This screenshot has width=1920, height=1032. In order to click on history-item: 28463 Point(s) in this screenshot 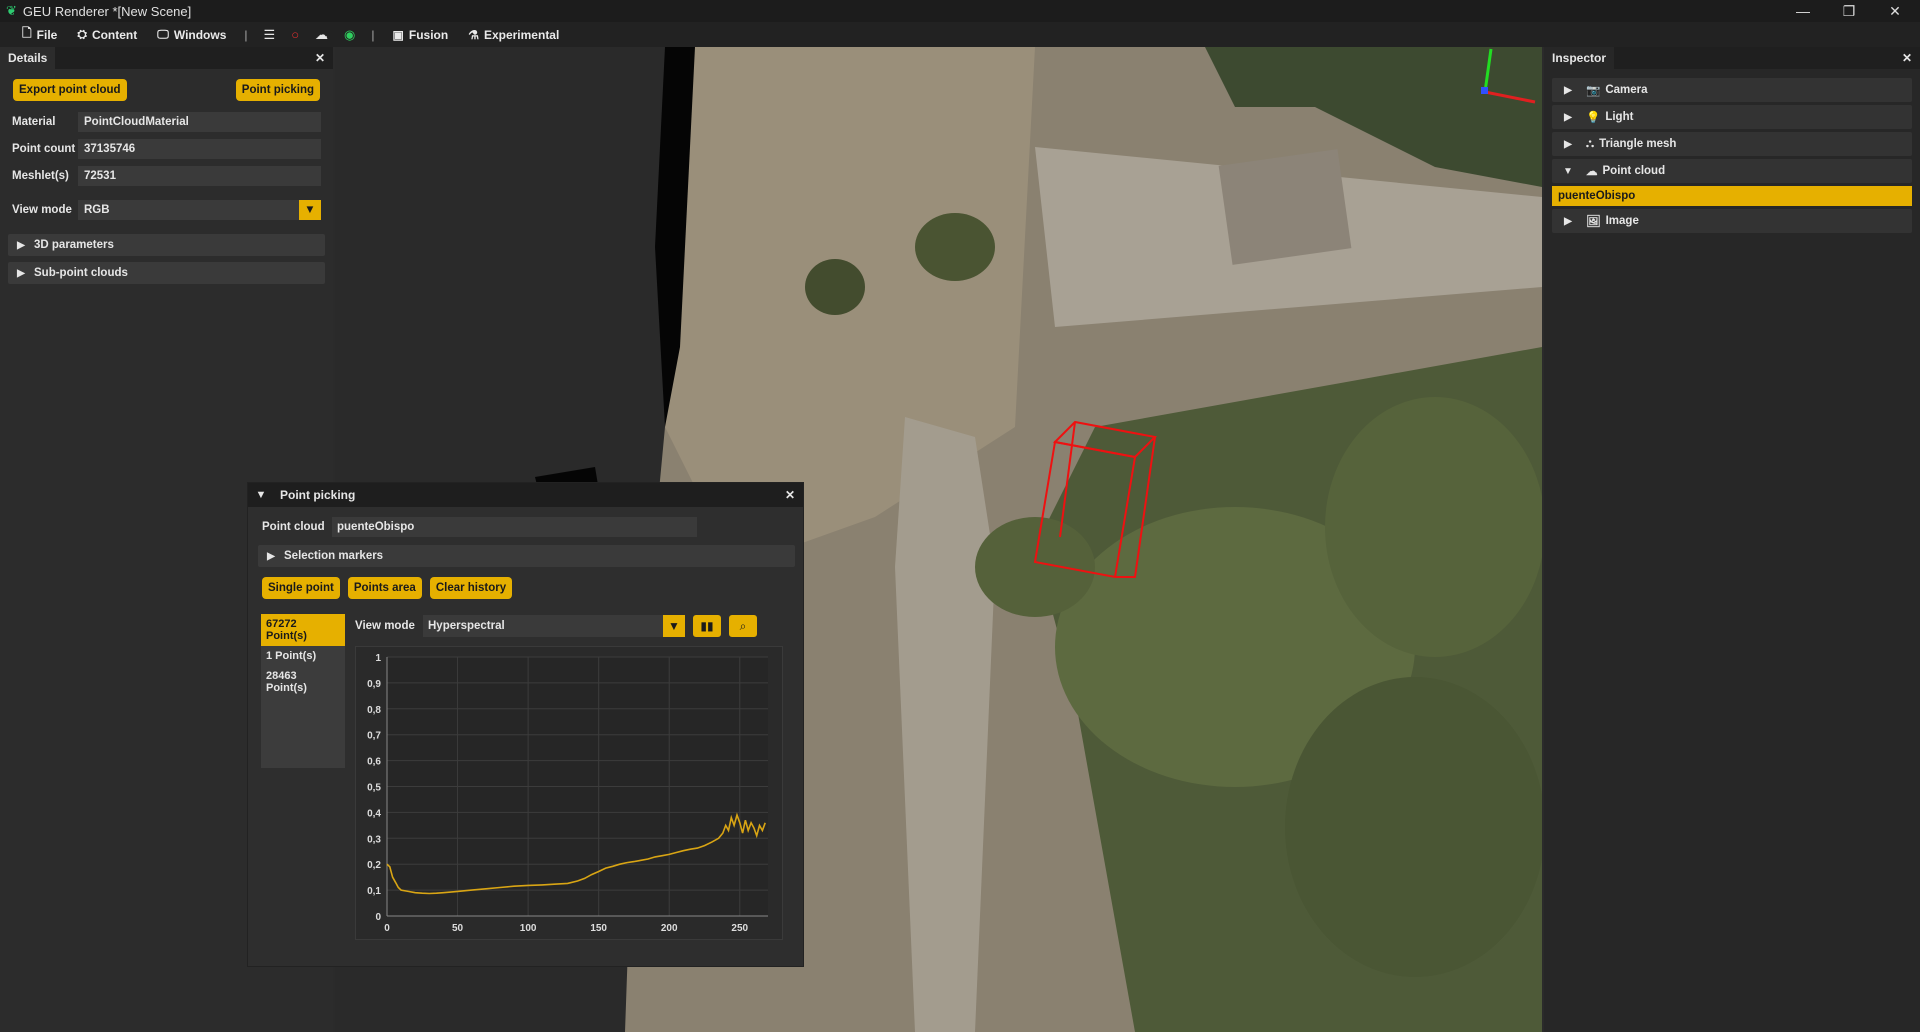, I will do `click(303, 682)`.